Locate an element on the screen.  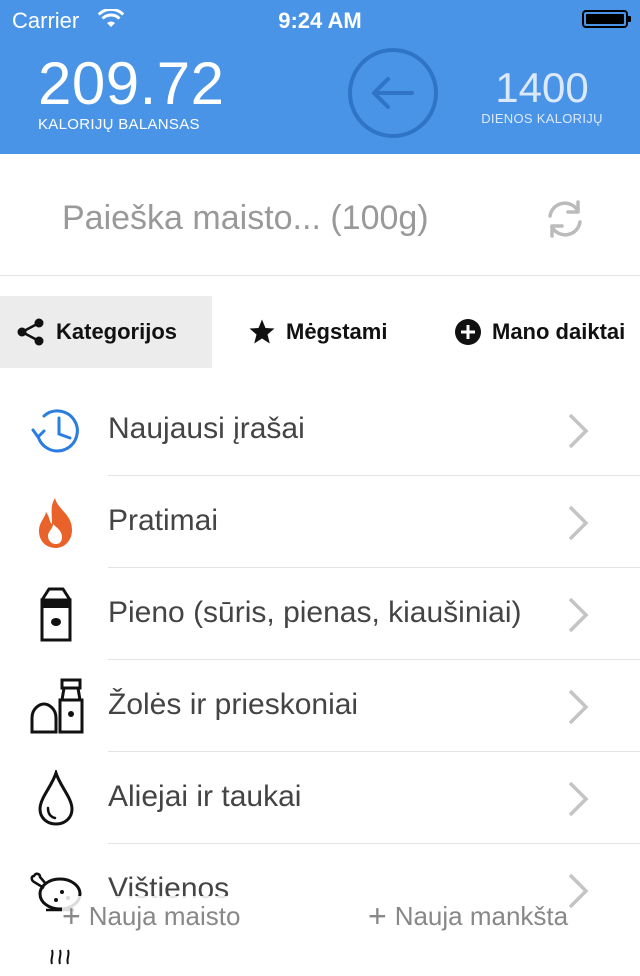
calorie-balance: 209.72 KALORIJŲ BALANSAS is located at coordinates (131, 92).